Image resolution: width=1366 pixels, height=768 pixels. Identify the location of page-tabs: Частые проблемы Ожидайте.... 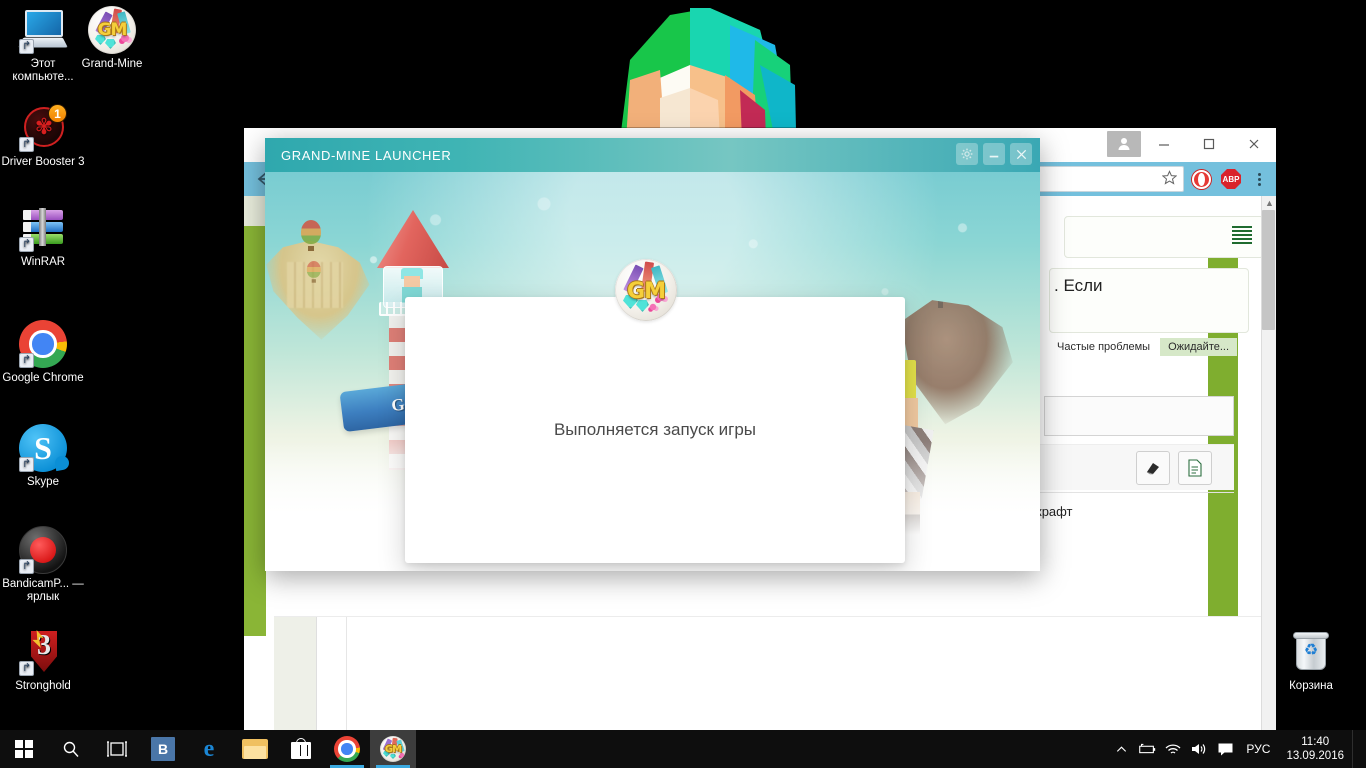
(1143, 347).